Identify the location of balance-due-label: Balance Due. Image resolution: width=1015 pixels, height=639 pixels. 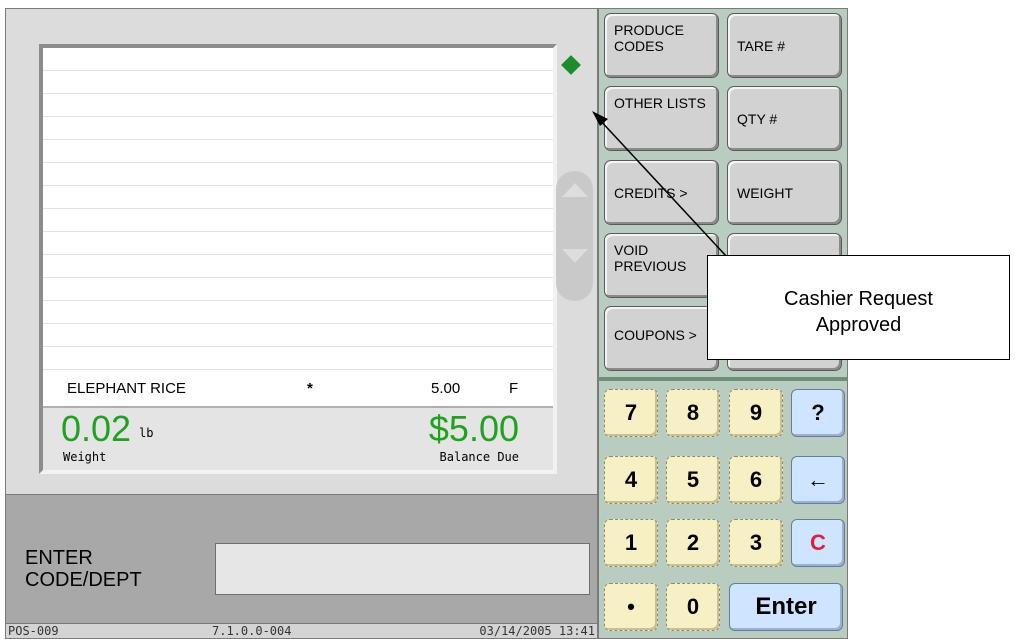
(479, 457).